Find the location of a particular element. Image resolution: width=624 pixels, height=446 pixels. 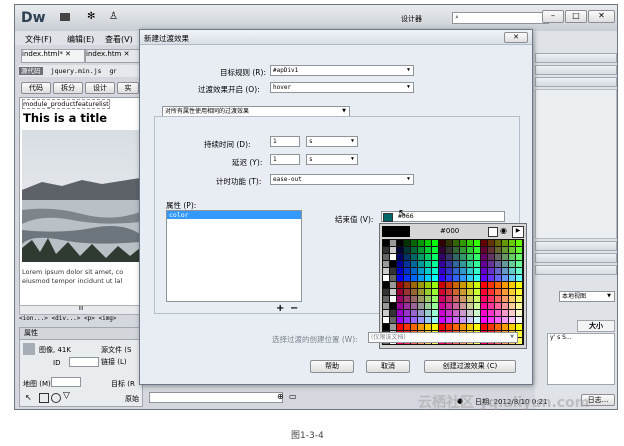

folder-icon: ▭ is located at coordinates (293, 396).